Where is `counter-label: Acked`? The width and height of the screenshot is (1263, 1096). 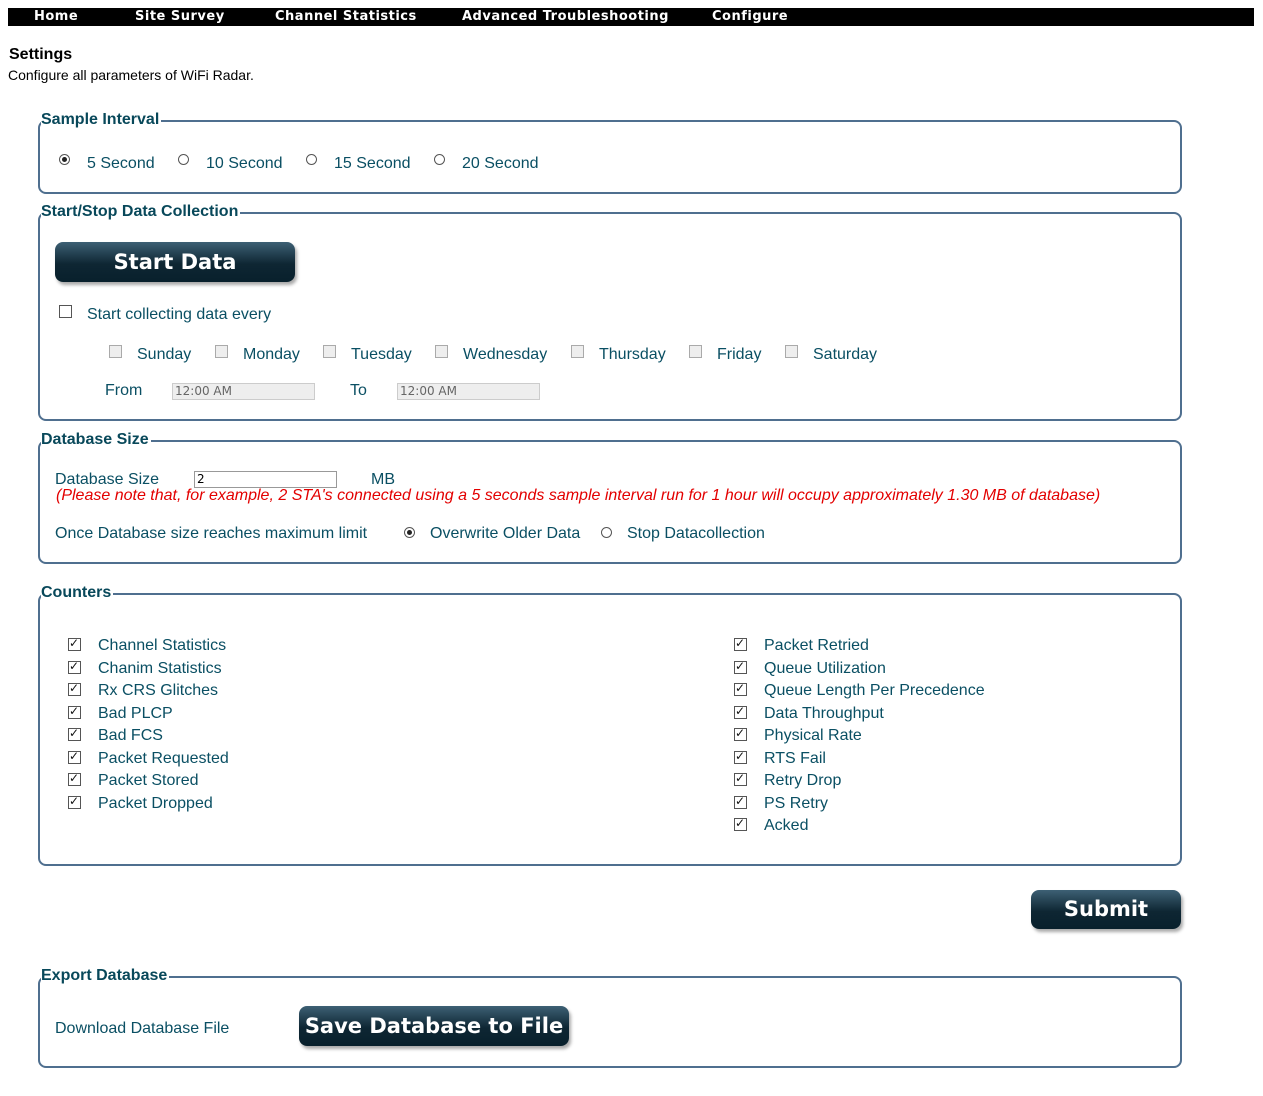
counter-label: Acked is located at coordinates (786, 825).